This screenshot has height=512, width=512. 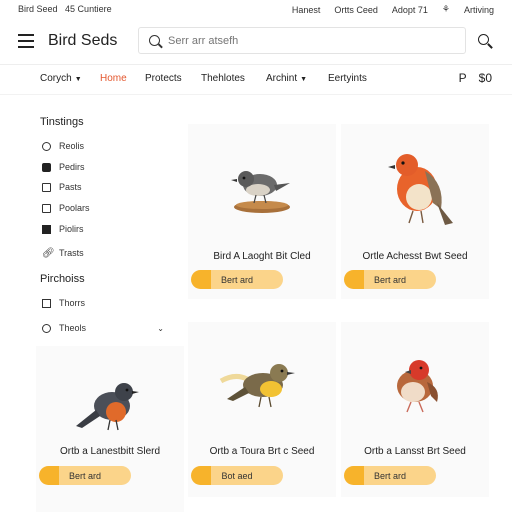 What do you see at coordinates (61, 78) in the screenshot?
I see `nav-item-category: Corych ▼` at bounding box center [61, 78].